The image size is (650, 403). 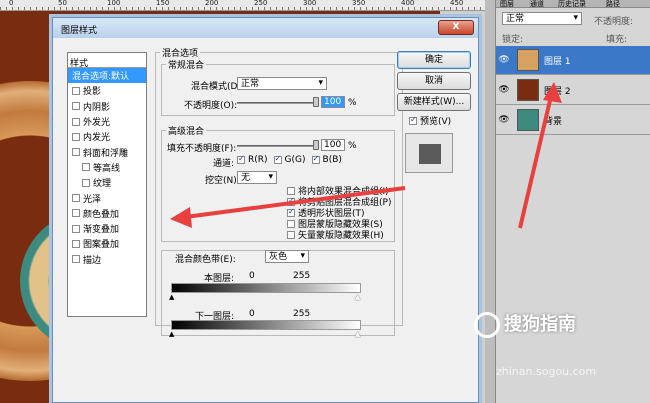 What do you see at coordinates (107, 90) in the screenshot?
I see `style-item: 投影` at bounding box center [107, 90].